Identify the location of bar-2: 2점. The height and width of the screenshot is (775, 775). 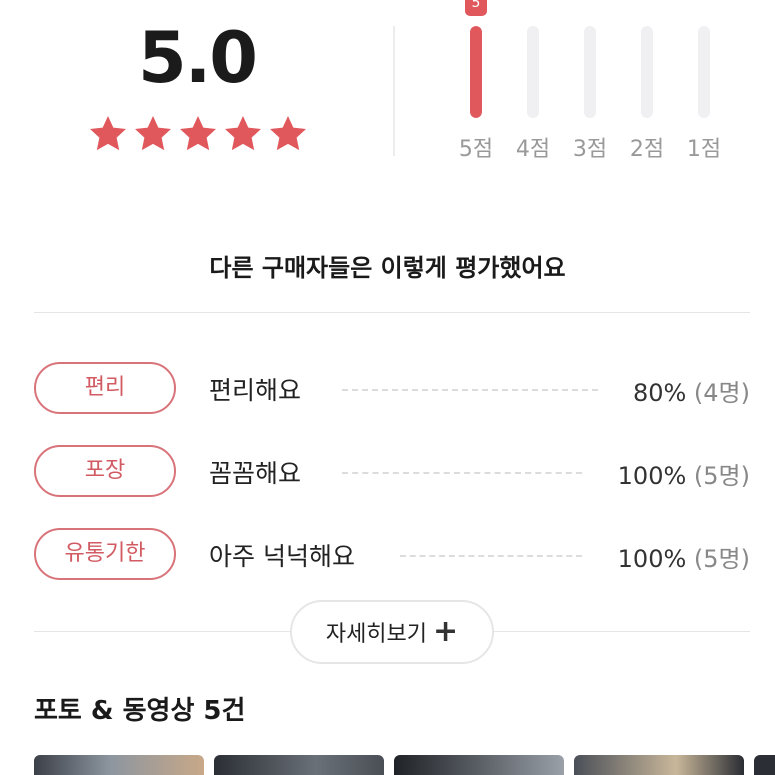
(647, 85).